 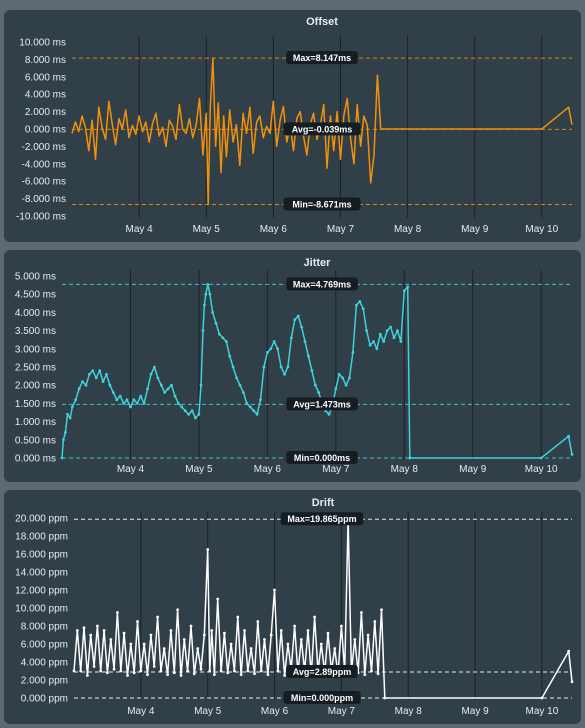 I want to click on y-tick-label: -6.000 ms, so click(x=44, y=182).